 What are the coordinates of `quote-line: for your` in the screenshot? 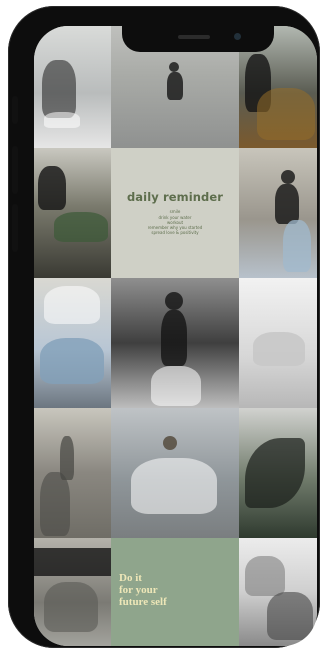 It's located at (138, 590).